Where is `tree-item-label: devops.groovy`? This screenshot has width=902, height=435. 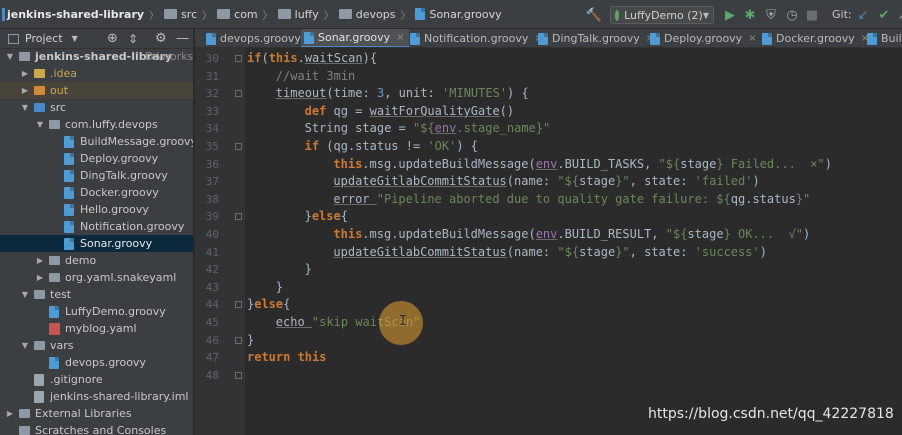
tree-item-label: devops.groovy is located at coordinates (105, 362).